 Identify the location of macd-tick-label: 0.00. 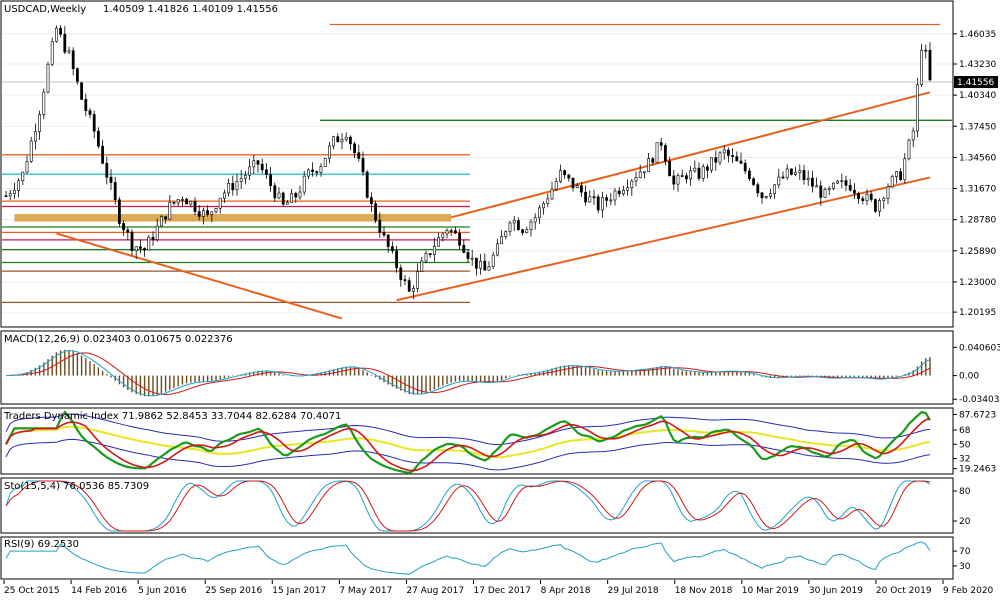
(969, 377).